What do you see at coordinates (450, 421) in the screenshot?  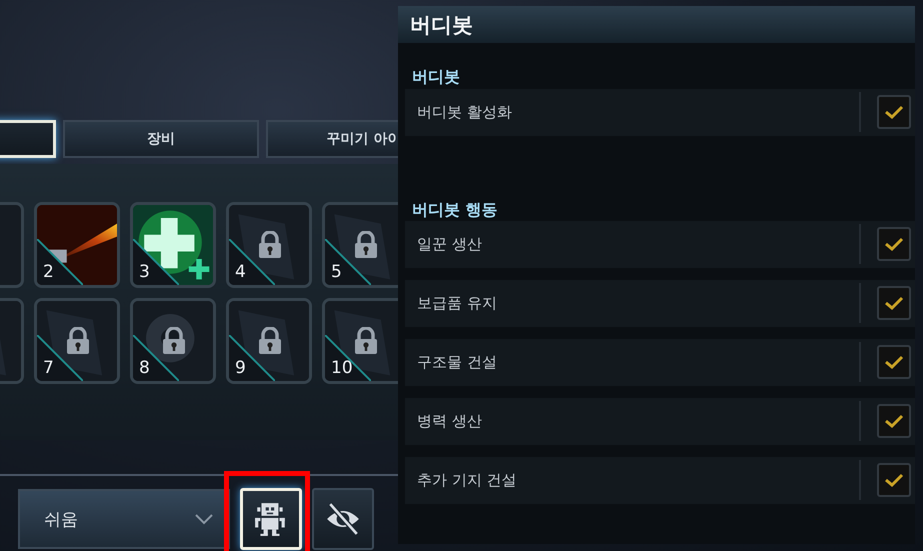 I see `option-label: 병력 생산` at bounding box center [450, 421].